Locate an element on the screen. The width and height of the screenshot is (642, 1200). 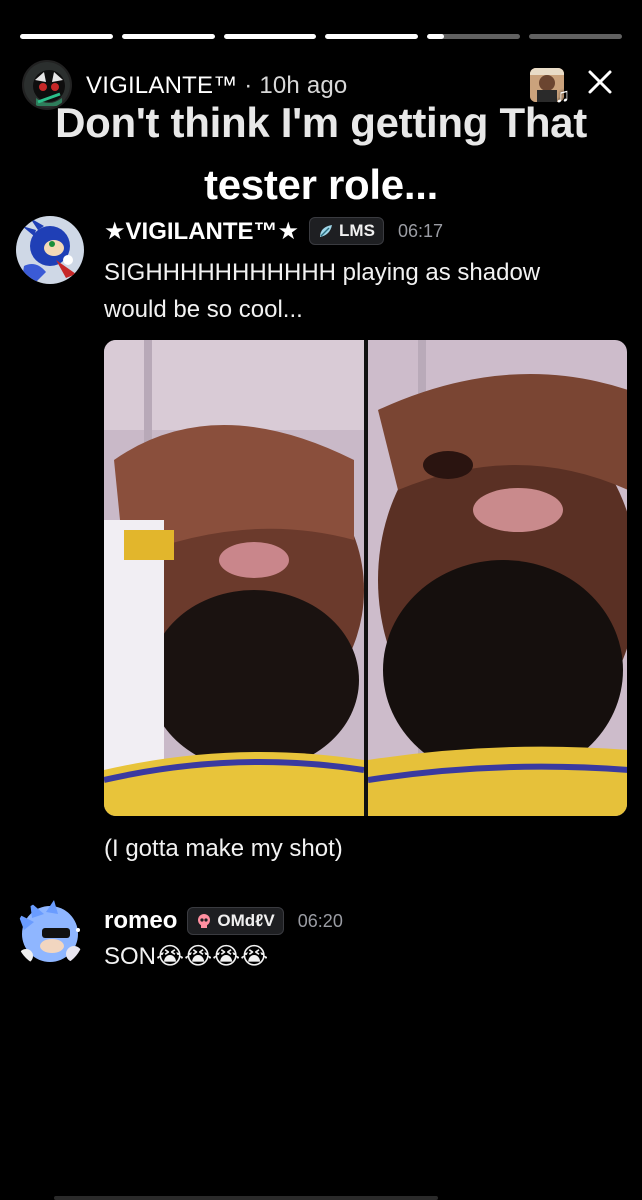
guild-tag: OMdℓV is located at coordinates (235, 921).